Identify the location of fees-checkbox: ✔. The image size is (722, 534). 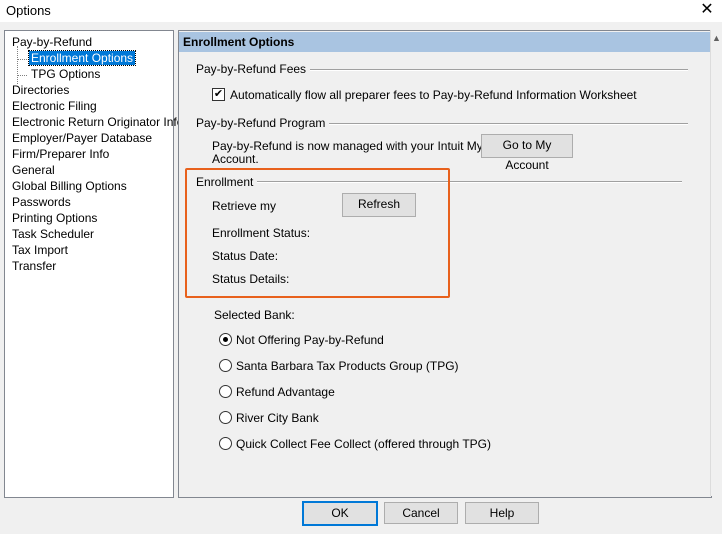
(218, 94).